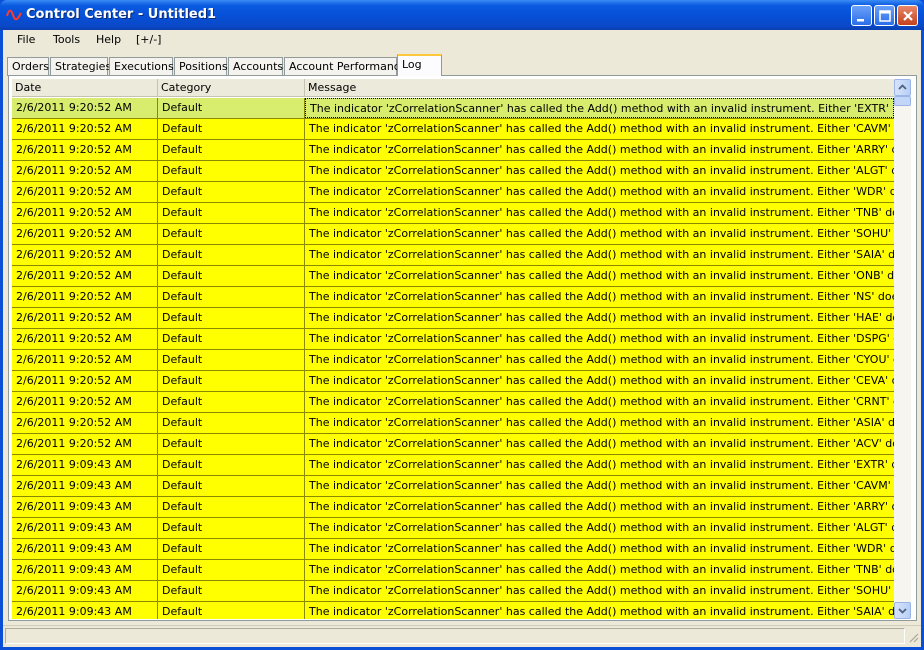 This screenshot has width=924, height=650. I want to click on tab-accounts: Accounts, so click(255, 66).